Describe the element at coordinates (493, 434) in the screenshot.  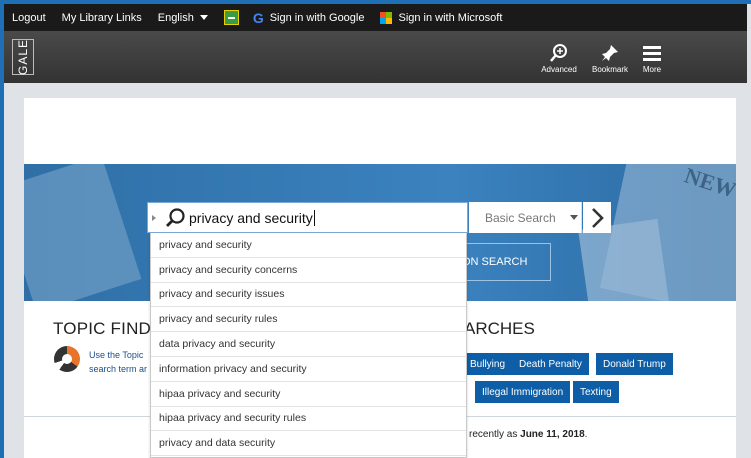
I see `updated-prefix: recently as` at that location.